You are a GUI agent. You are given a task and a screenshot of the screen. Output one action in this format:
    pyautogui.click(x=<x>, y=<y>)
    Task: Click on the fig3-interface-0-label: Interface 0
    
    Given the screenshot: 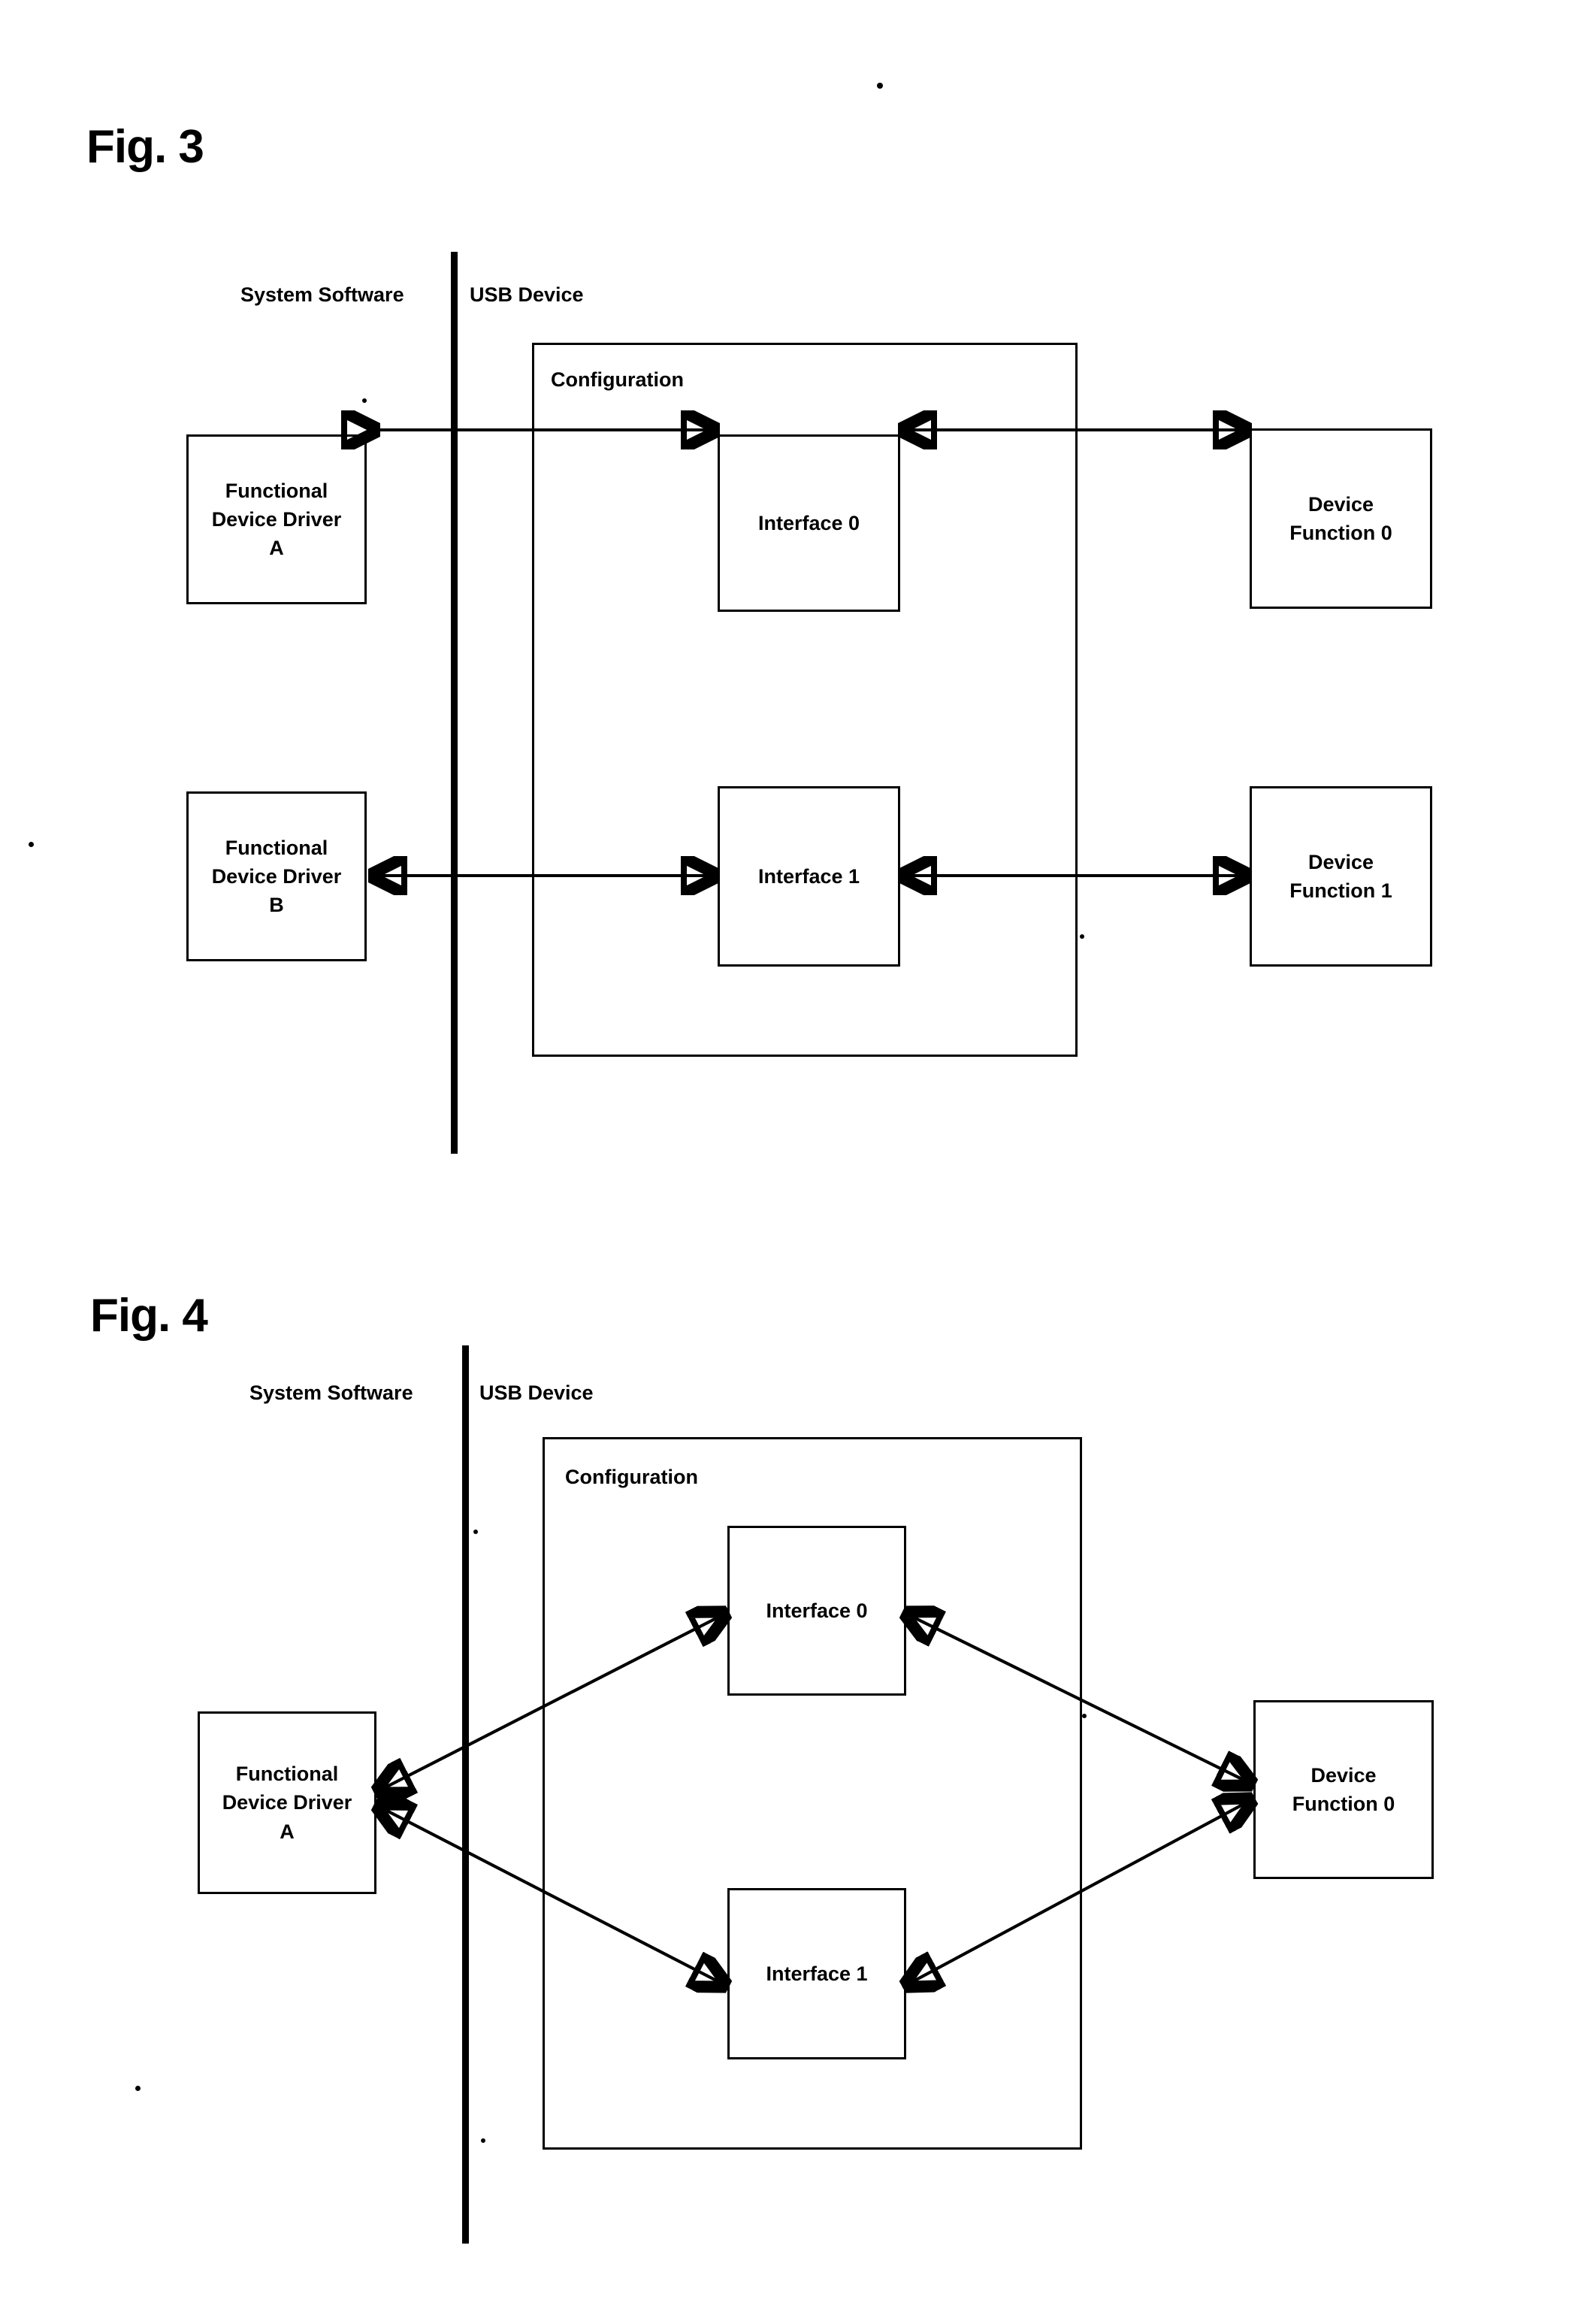 What is the action you would take?
    pyautogui.click(x=808, y=522)
    